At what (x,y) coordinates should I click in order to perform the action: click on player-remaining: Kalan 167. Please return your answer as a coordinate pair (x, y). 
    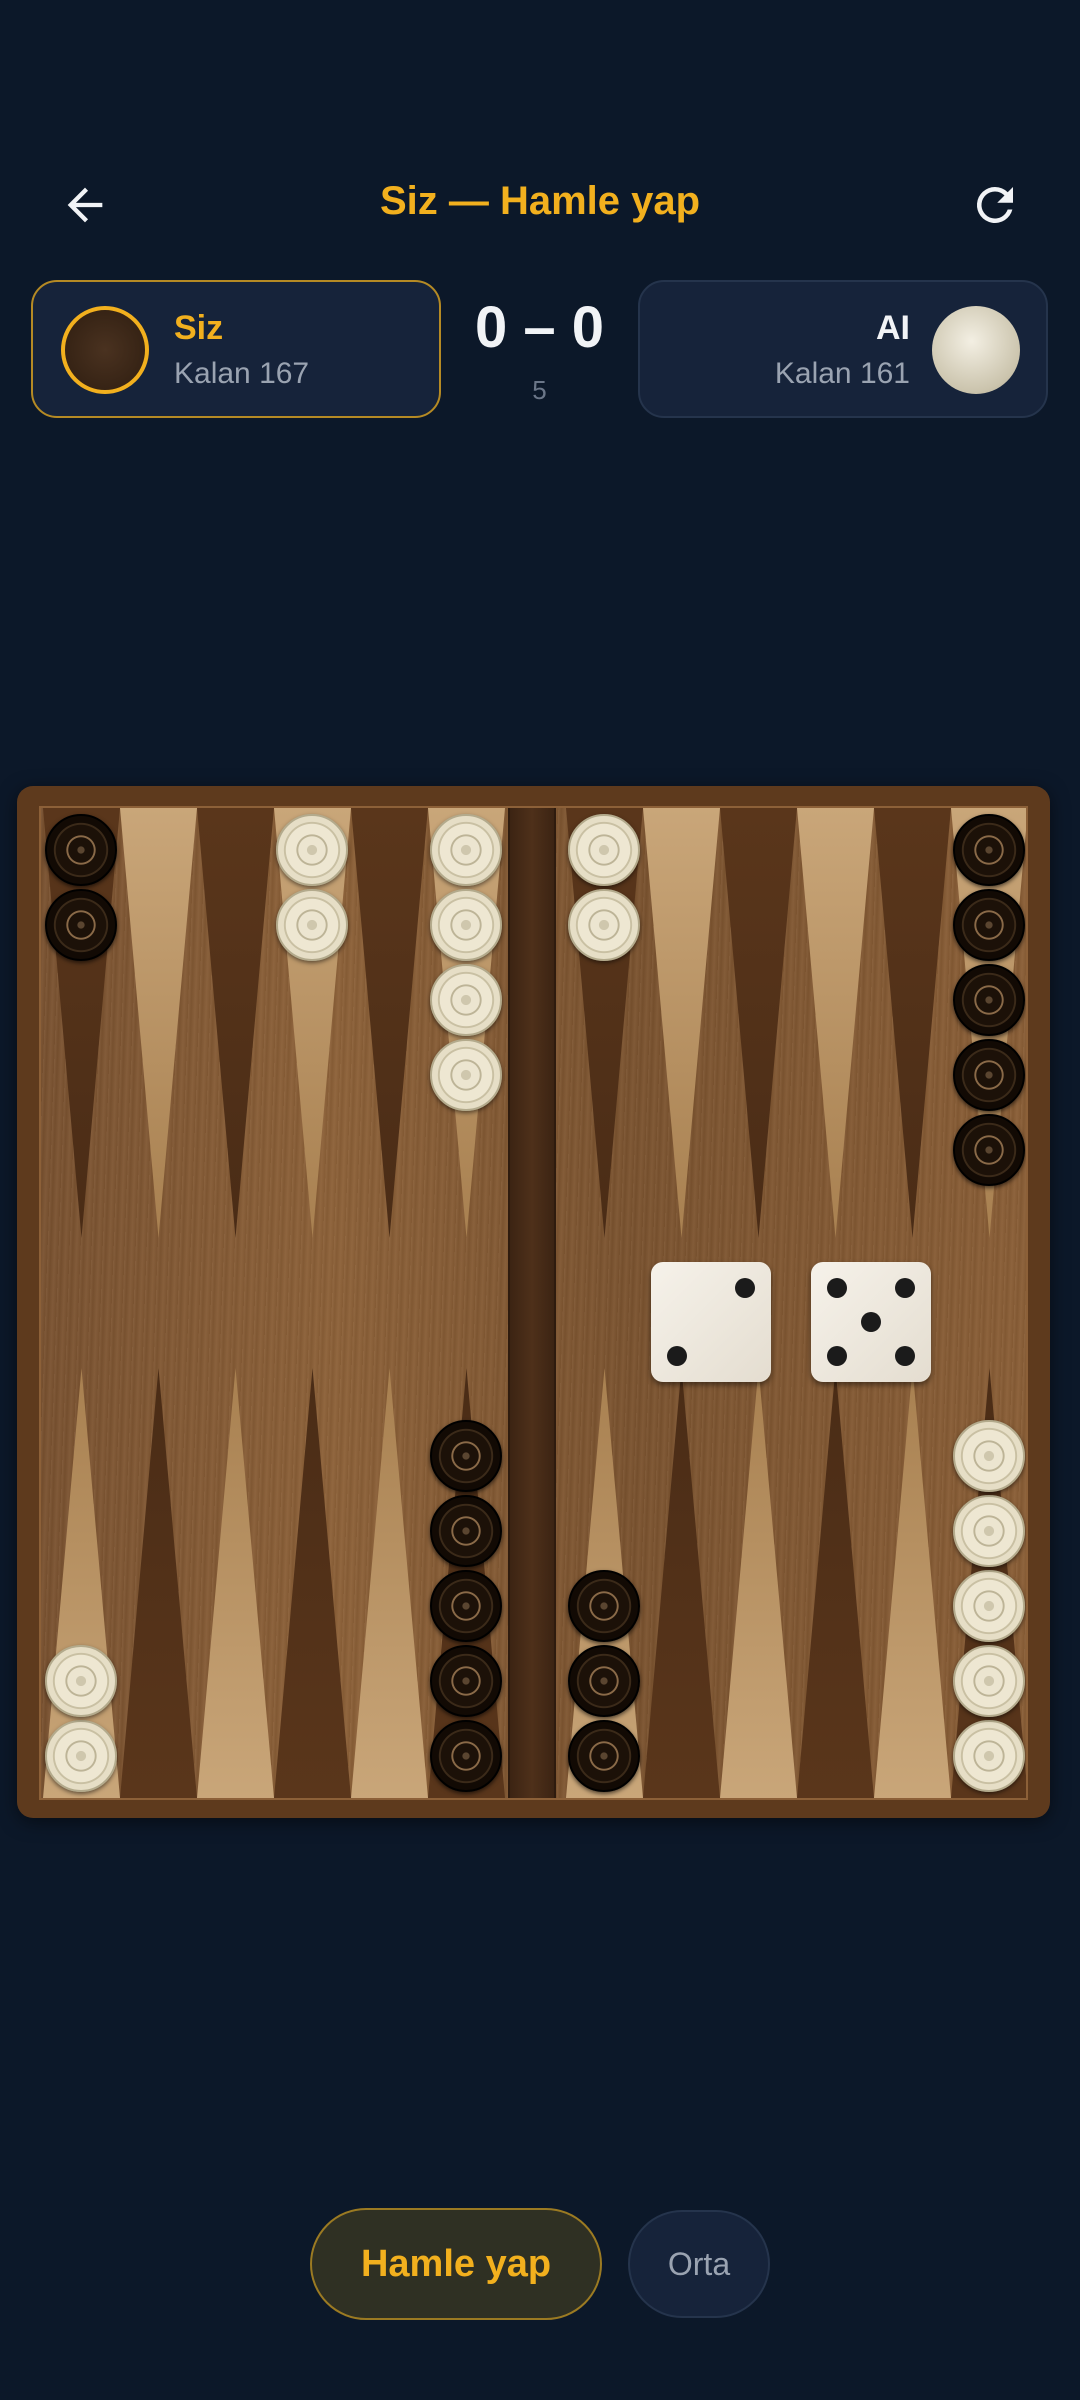
    Looking at the image, I should click on (242, 373).